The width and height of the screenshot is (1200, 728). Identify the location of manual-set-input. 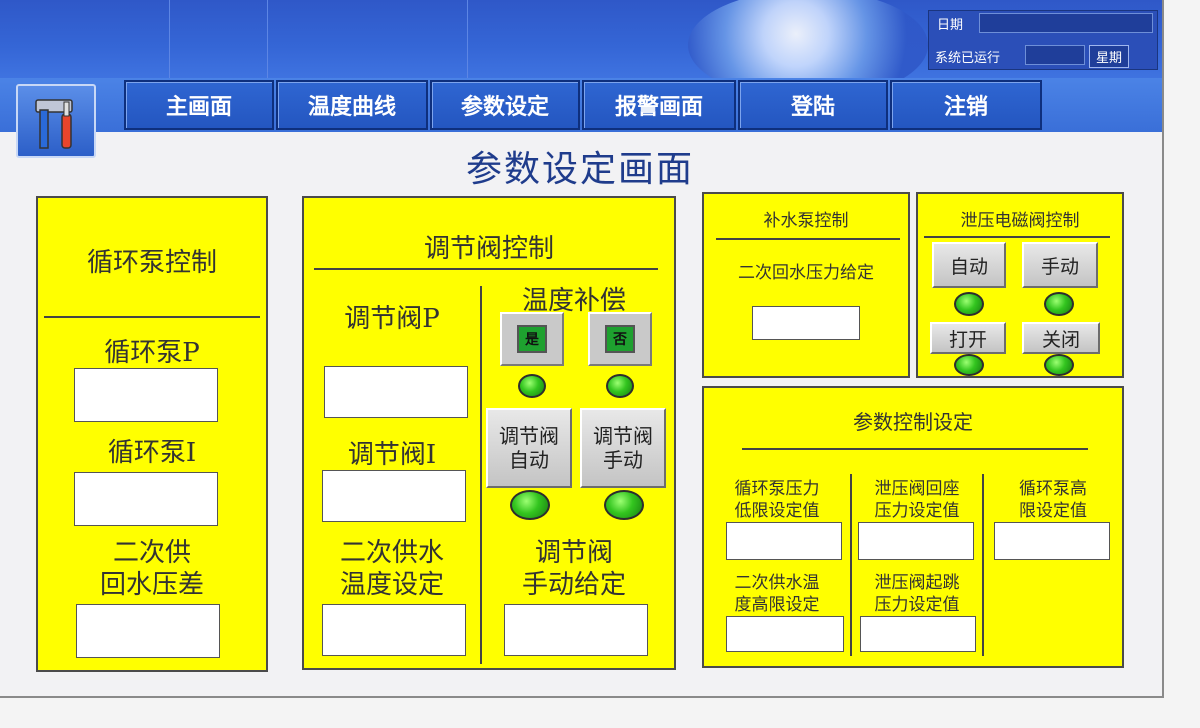
(576, 630).